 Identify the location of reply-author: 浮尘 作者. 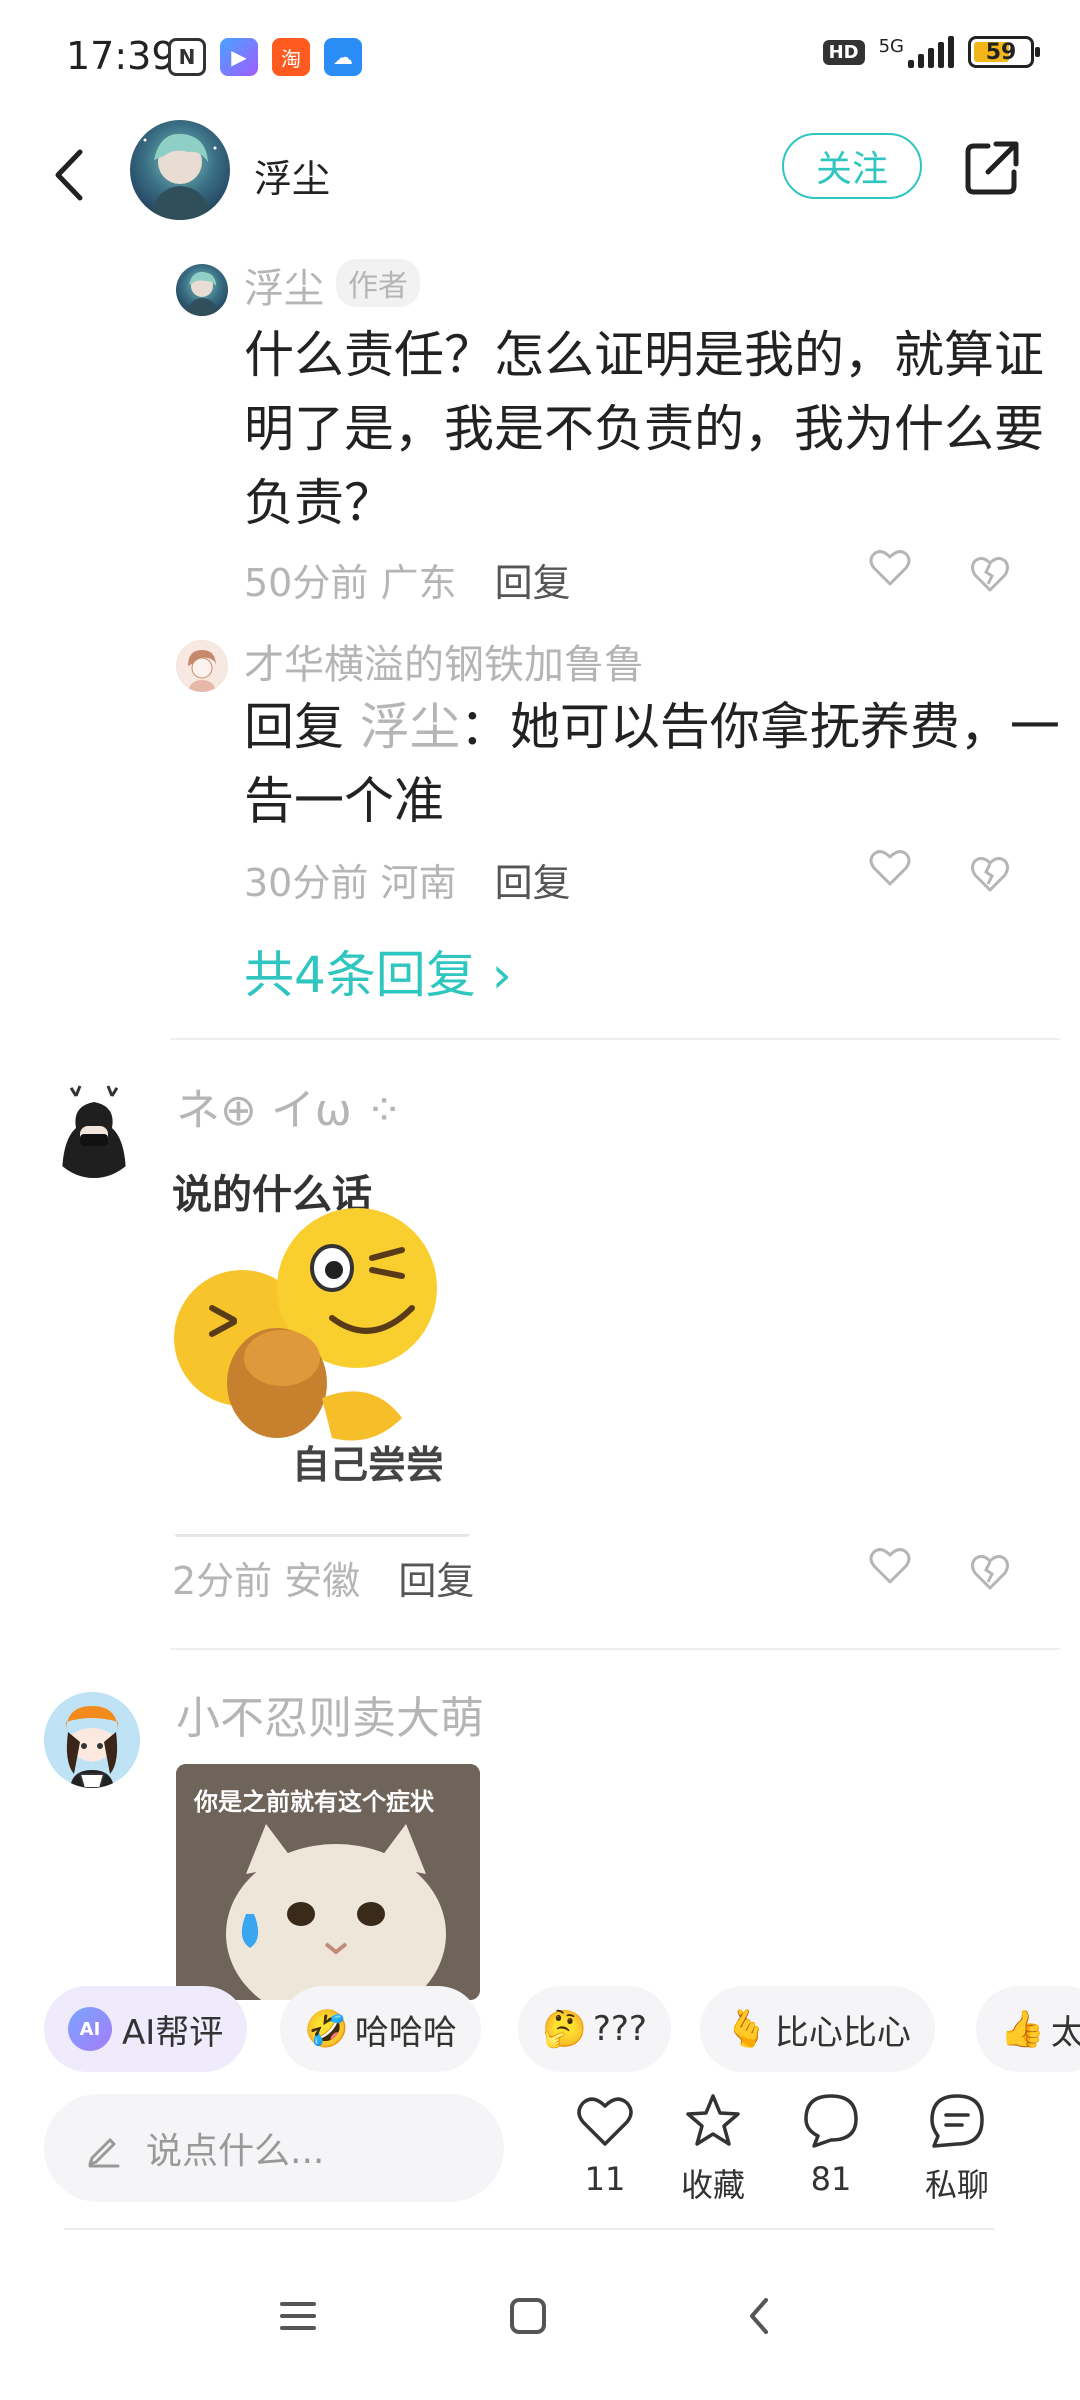
(332, 285).